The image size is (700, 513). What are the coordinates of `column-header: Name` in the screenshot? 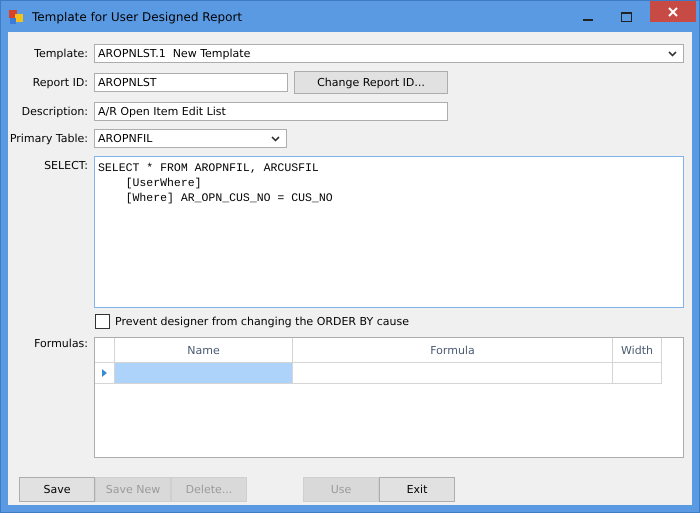 It's located at (204, 350).